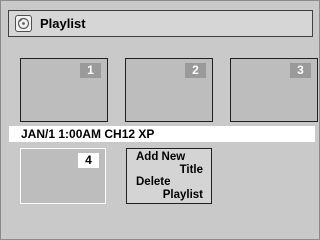 This screenshot has width=320, height=240. I want to click on menu-item-label: Title, so click(191, 169).